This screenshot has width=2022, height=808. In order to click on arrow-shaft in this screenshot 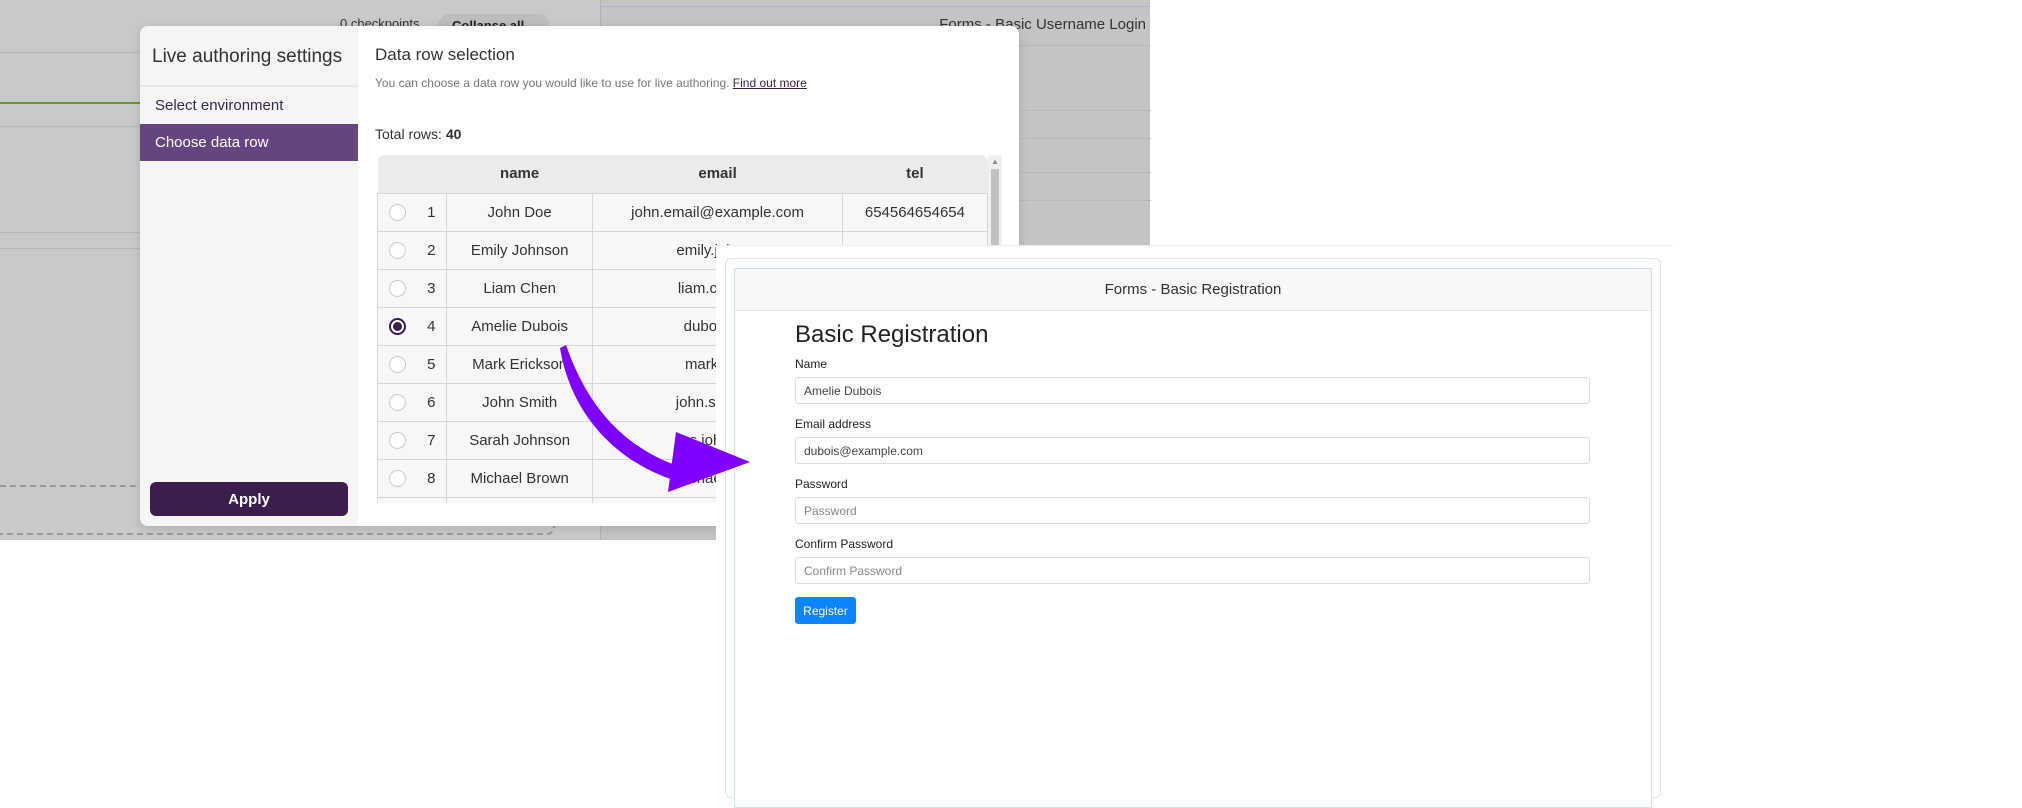, I will do `click(625, 413)`.